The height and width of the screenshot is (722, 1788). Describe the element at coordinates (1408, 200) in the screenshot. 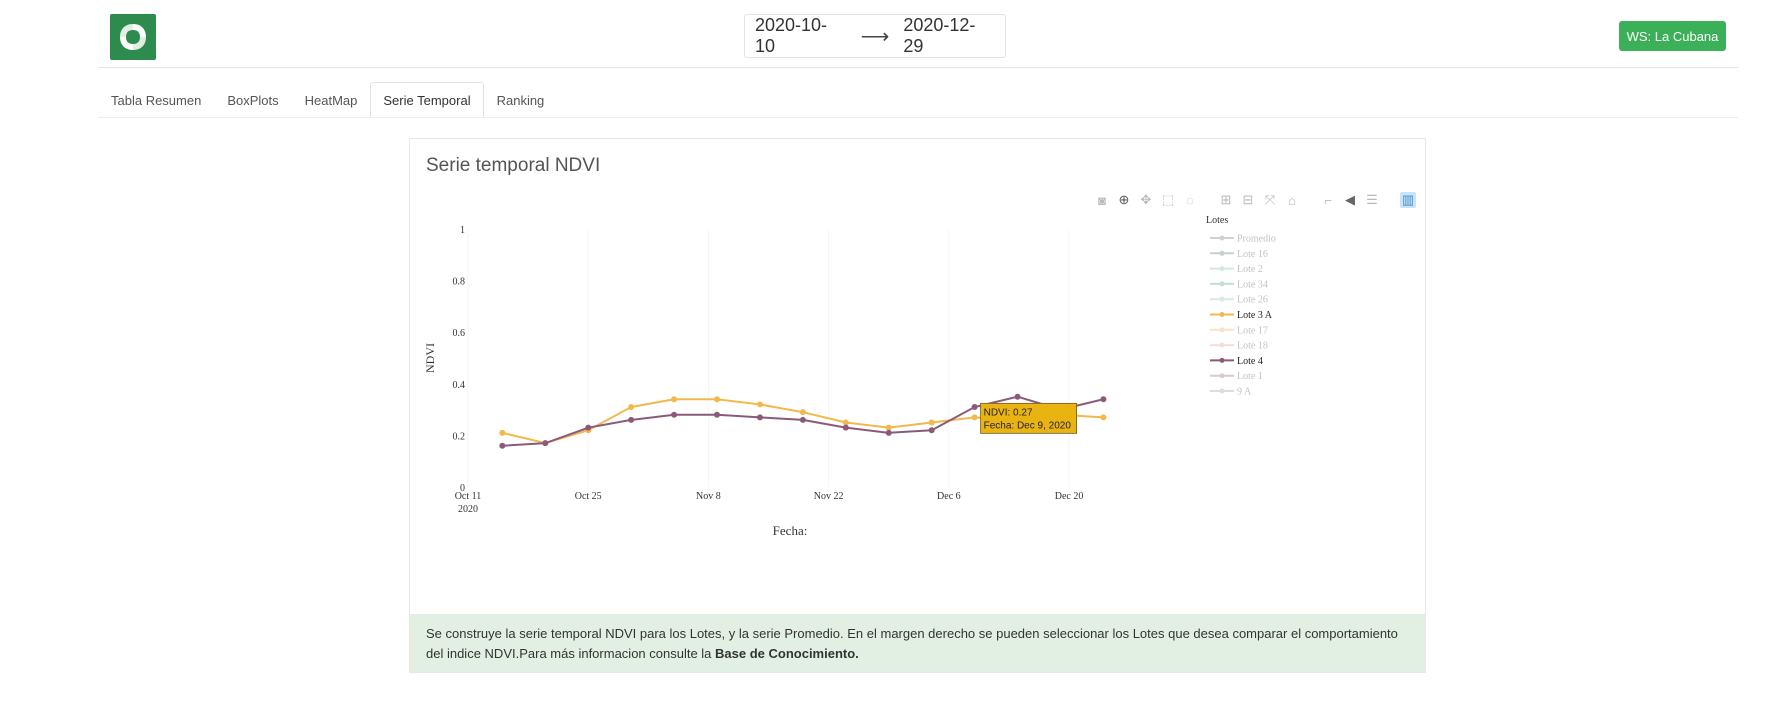

I see `plotly-logo-icon: ▥` at that location.